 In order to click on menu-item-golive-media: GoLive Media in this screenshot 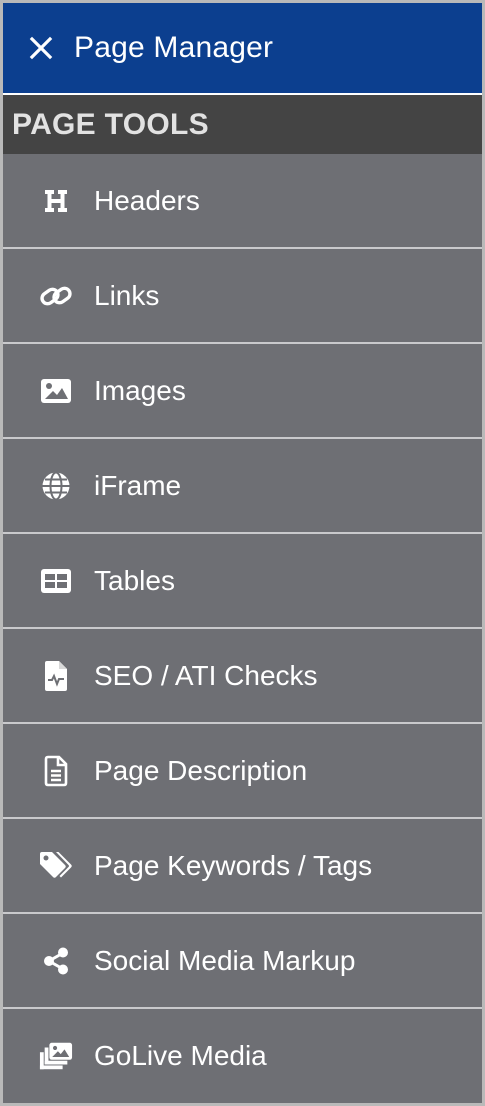, I will do `click(242, 1055)`.